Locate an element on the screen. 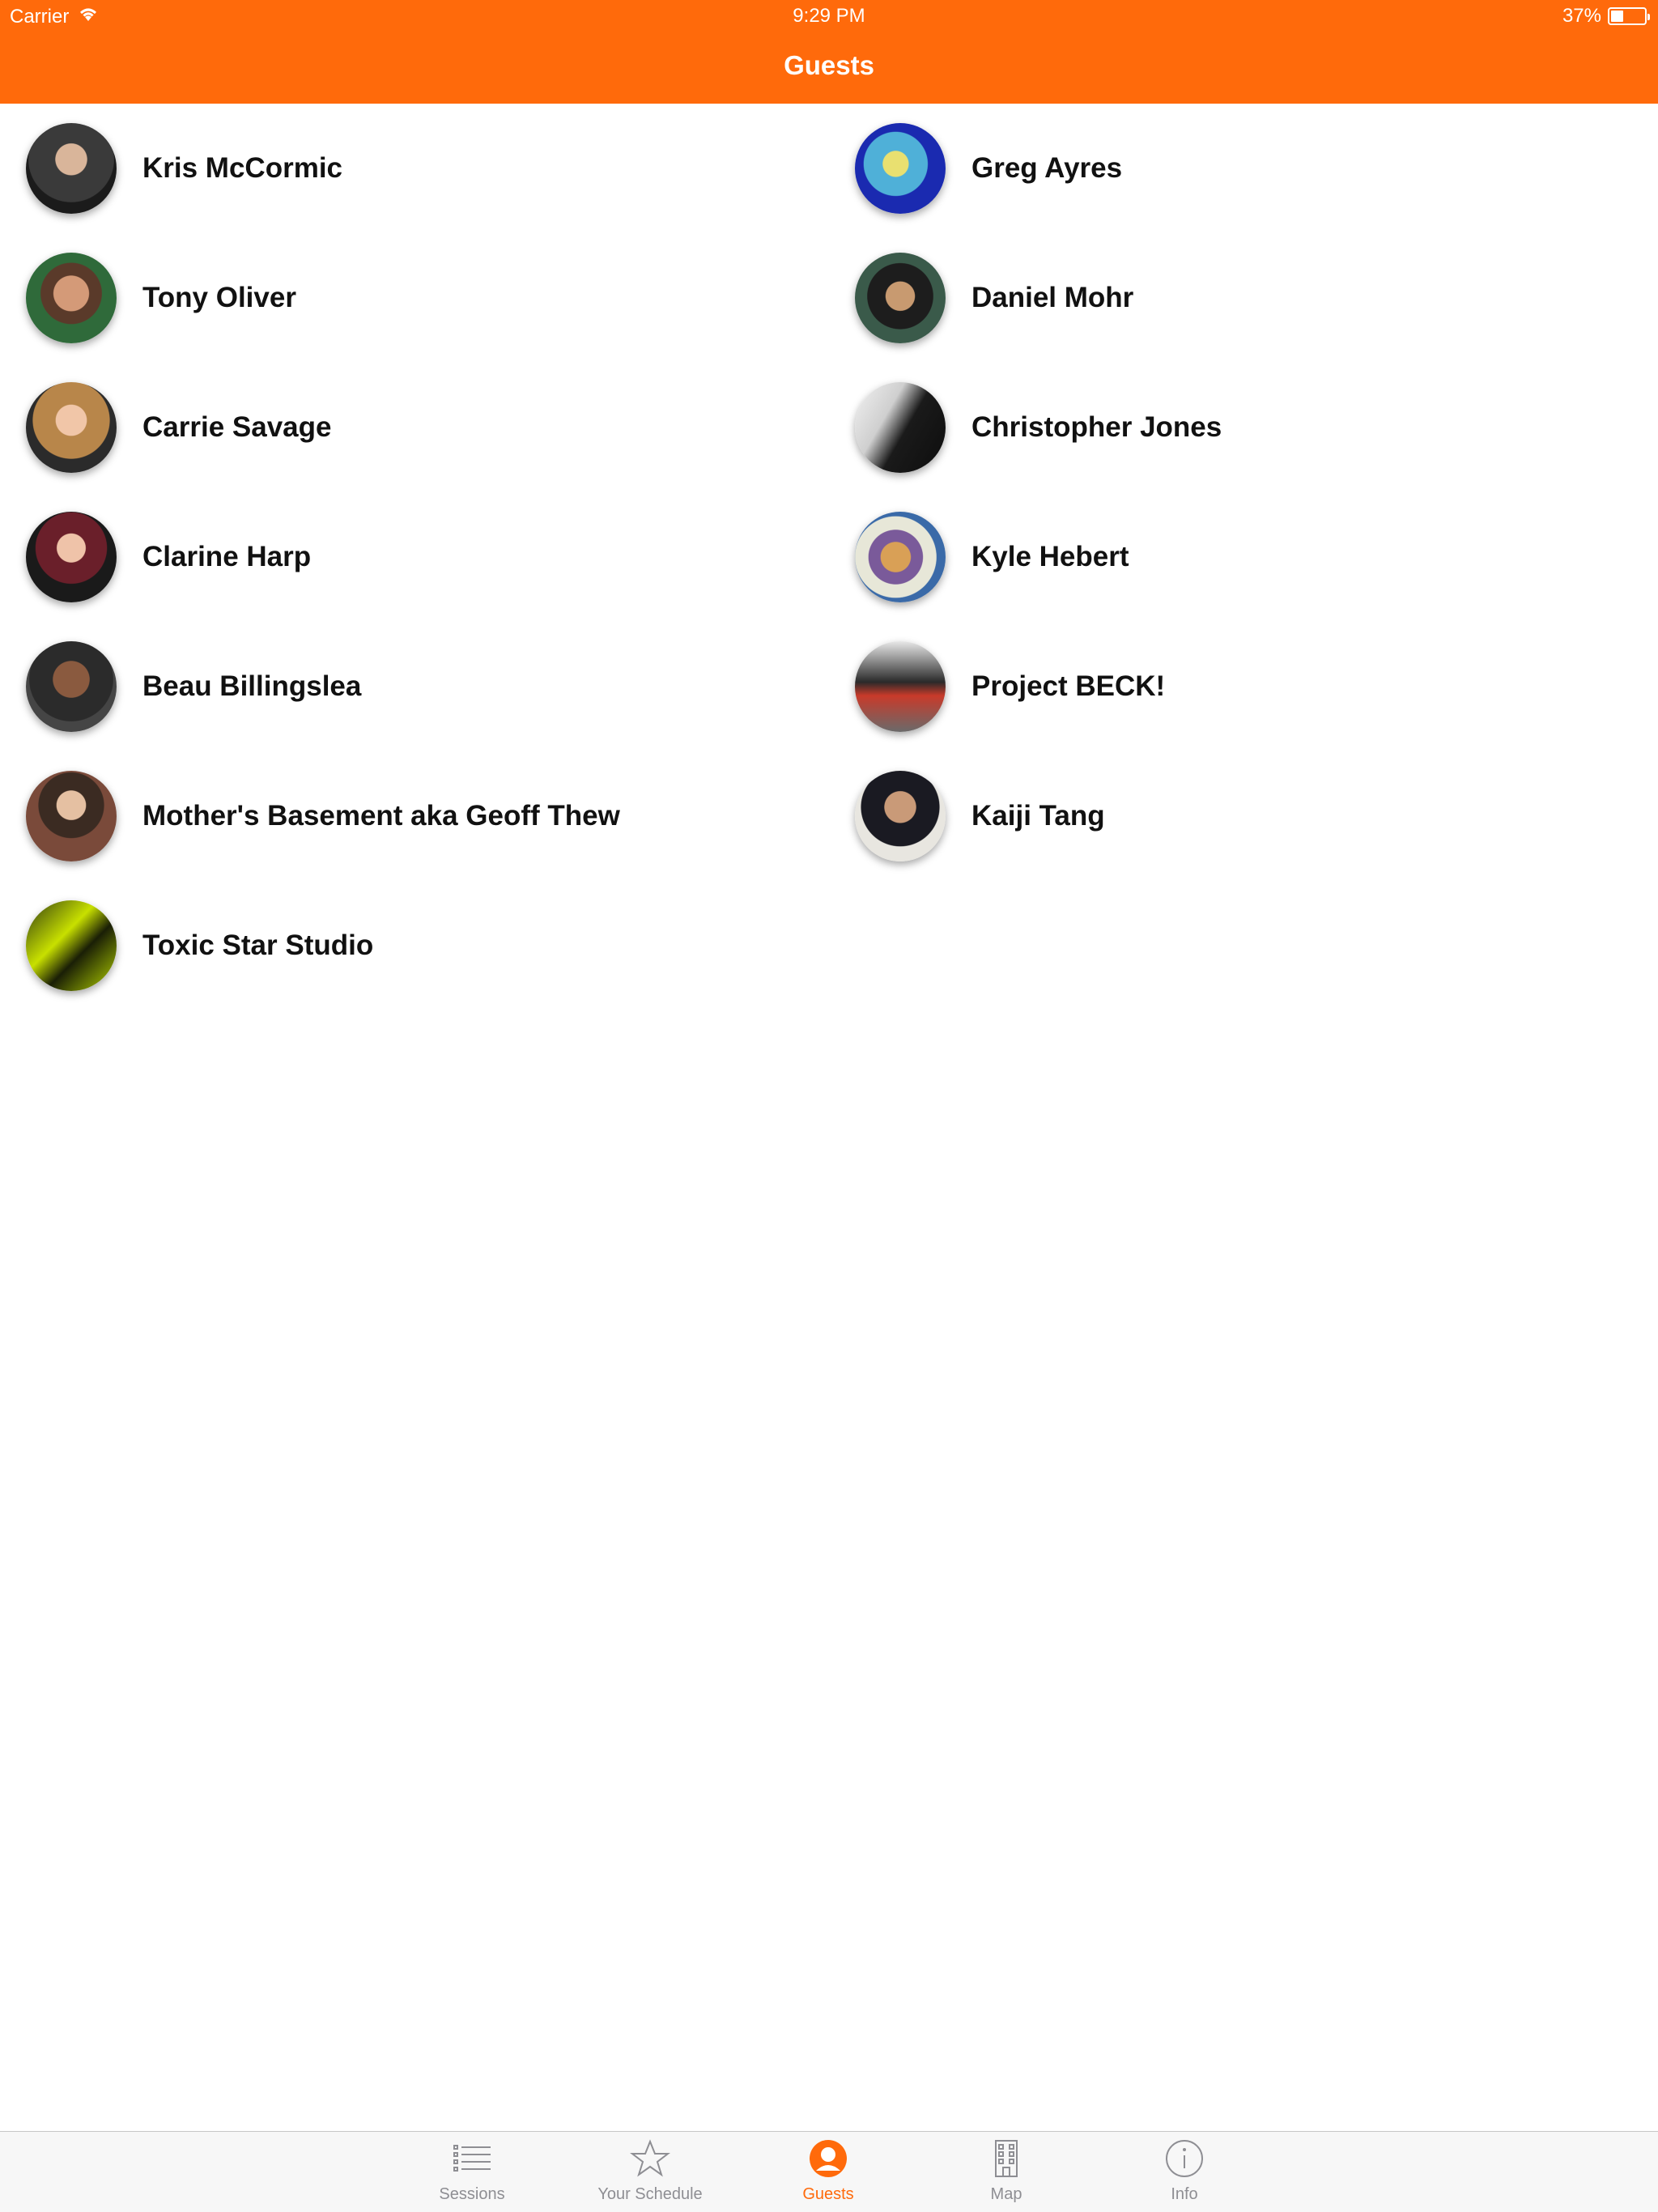 The height and width of the screenshot is (2212, 1658). guest-cell-tony-oliver: Tony Oliver is located at coordinates (430, 298).